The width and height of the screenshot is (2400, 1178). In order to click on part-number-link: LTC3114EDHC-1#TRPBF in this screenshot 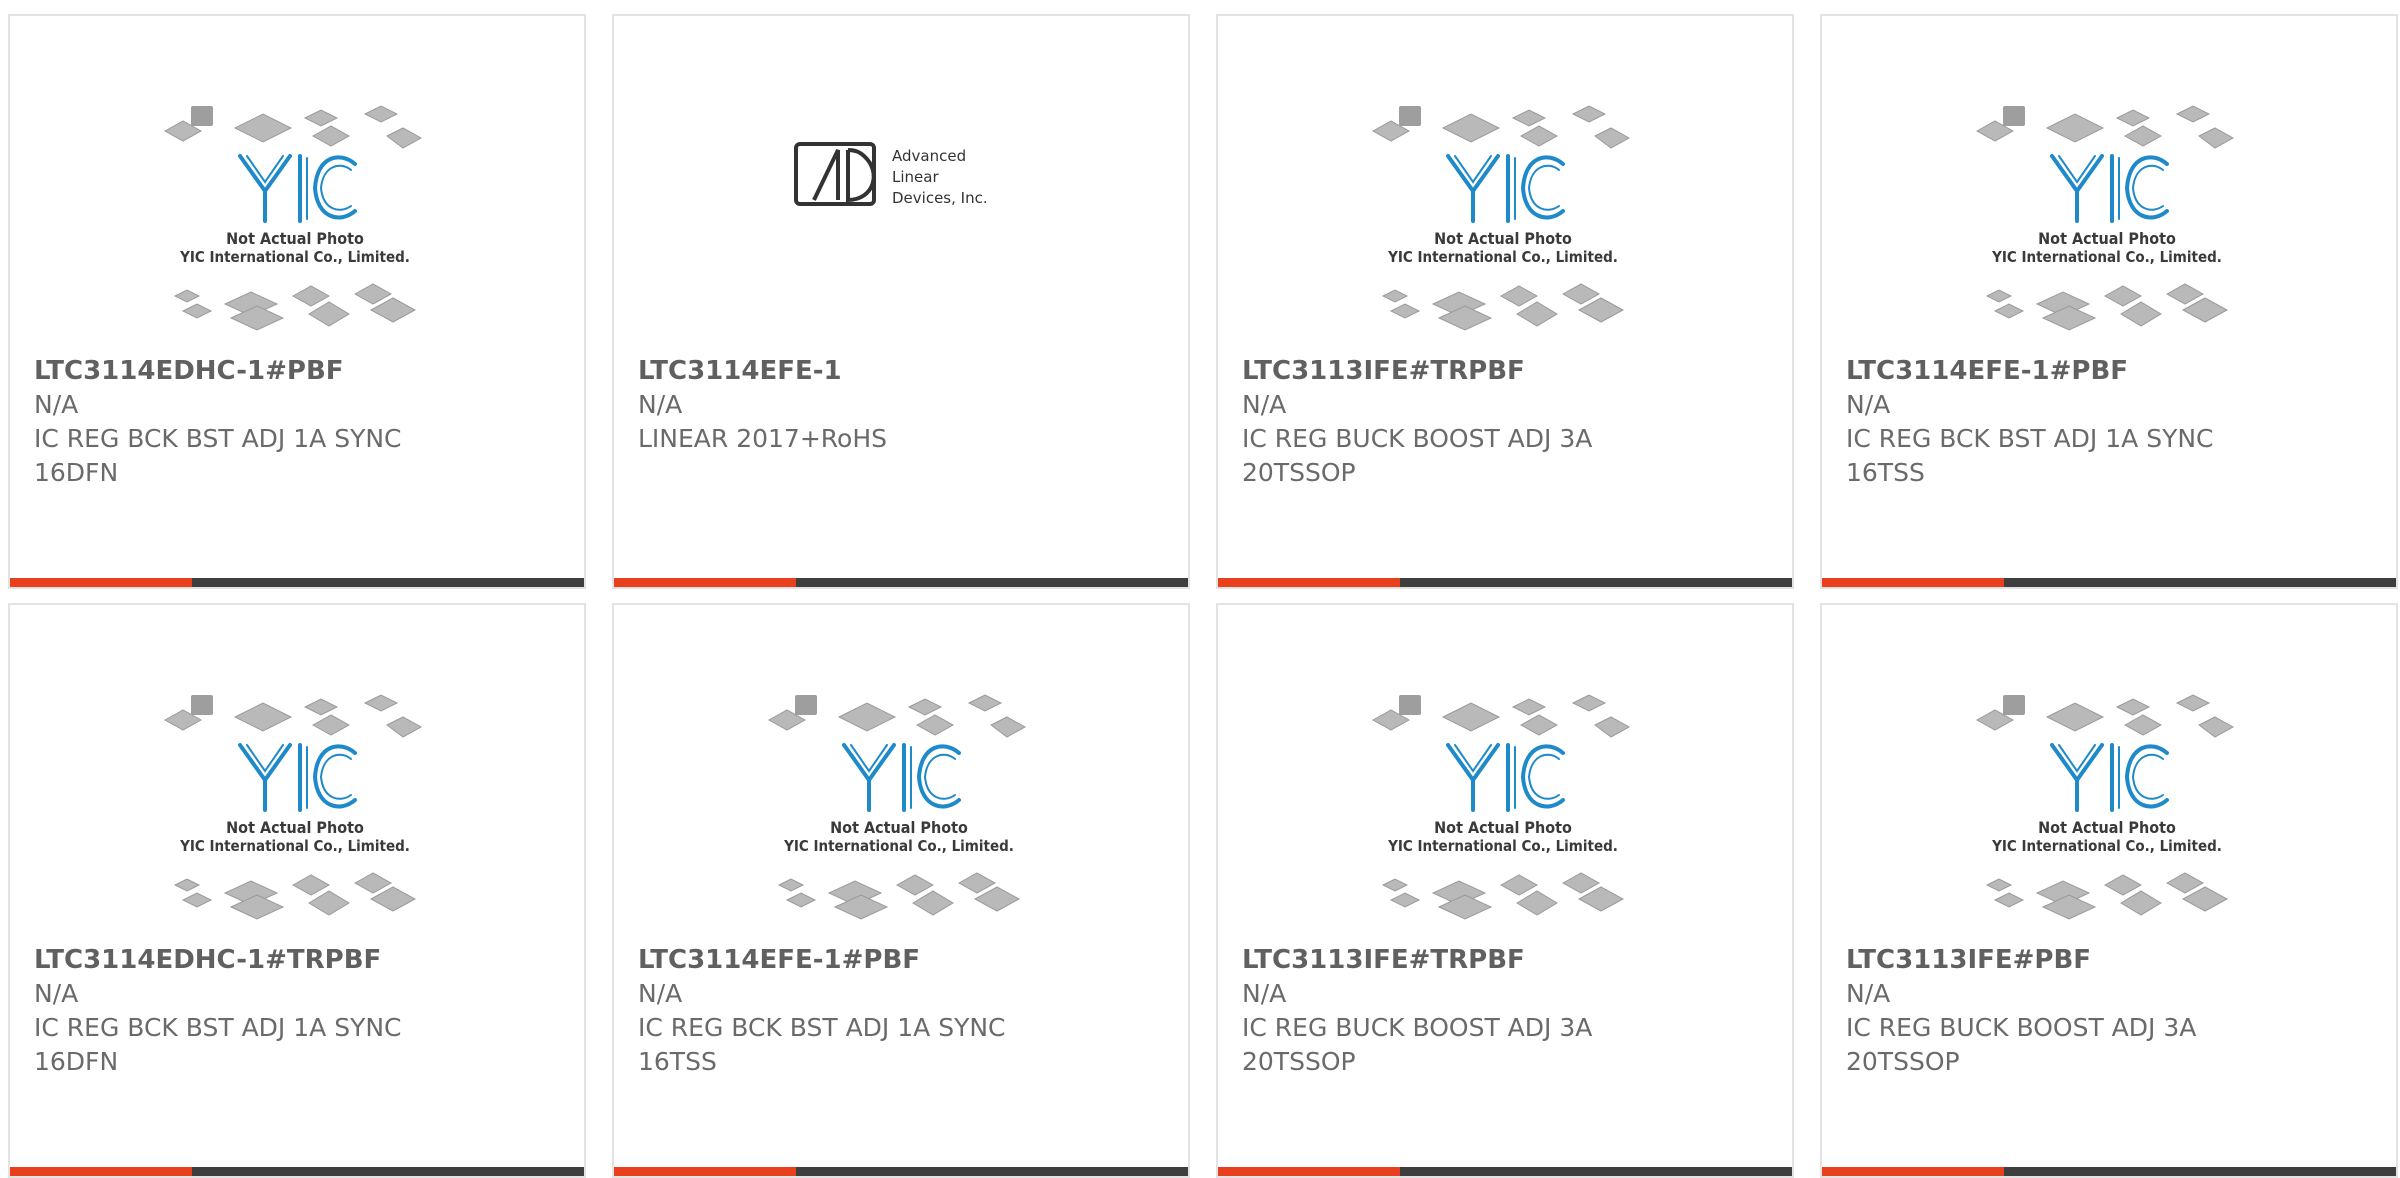, I will do `click(299, 960)`.